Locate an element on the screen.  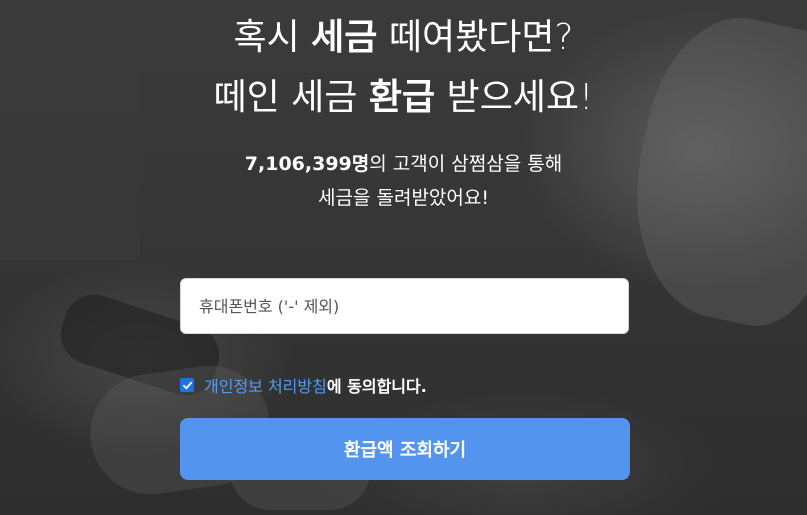
headline-line-1: 혹시 세금 떼여봤다면? is located at coordinates (403, 38).